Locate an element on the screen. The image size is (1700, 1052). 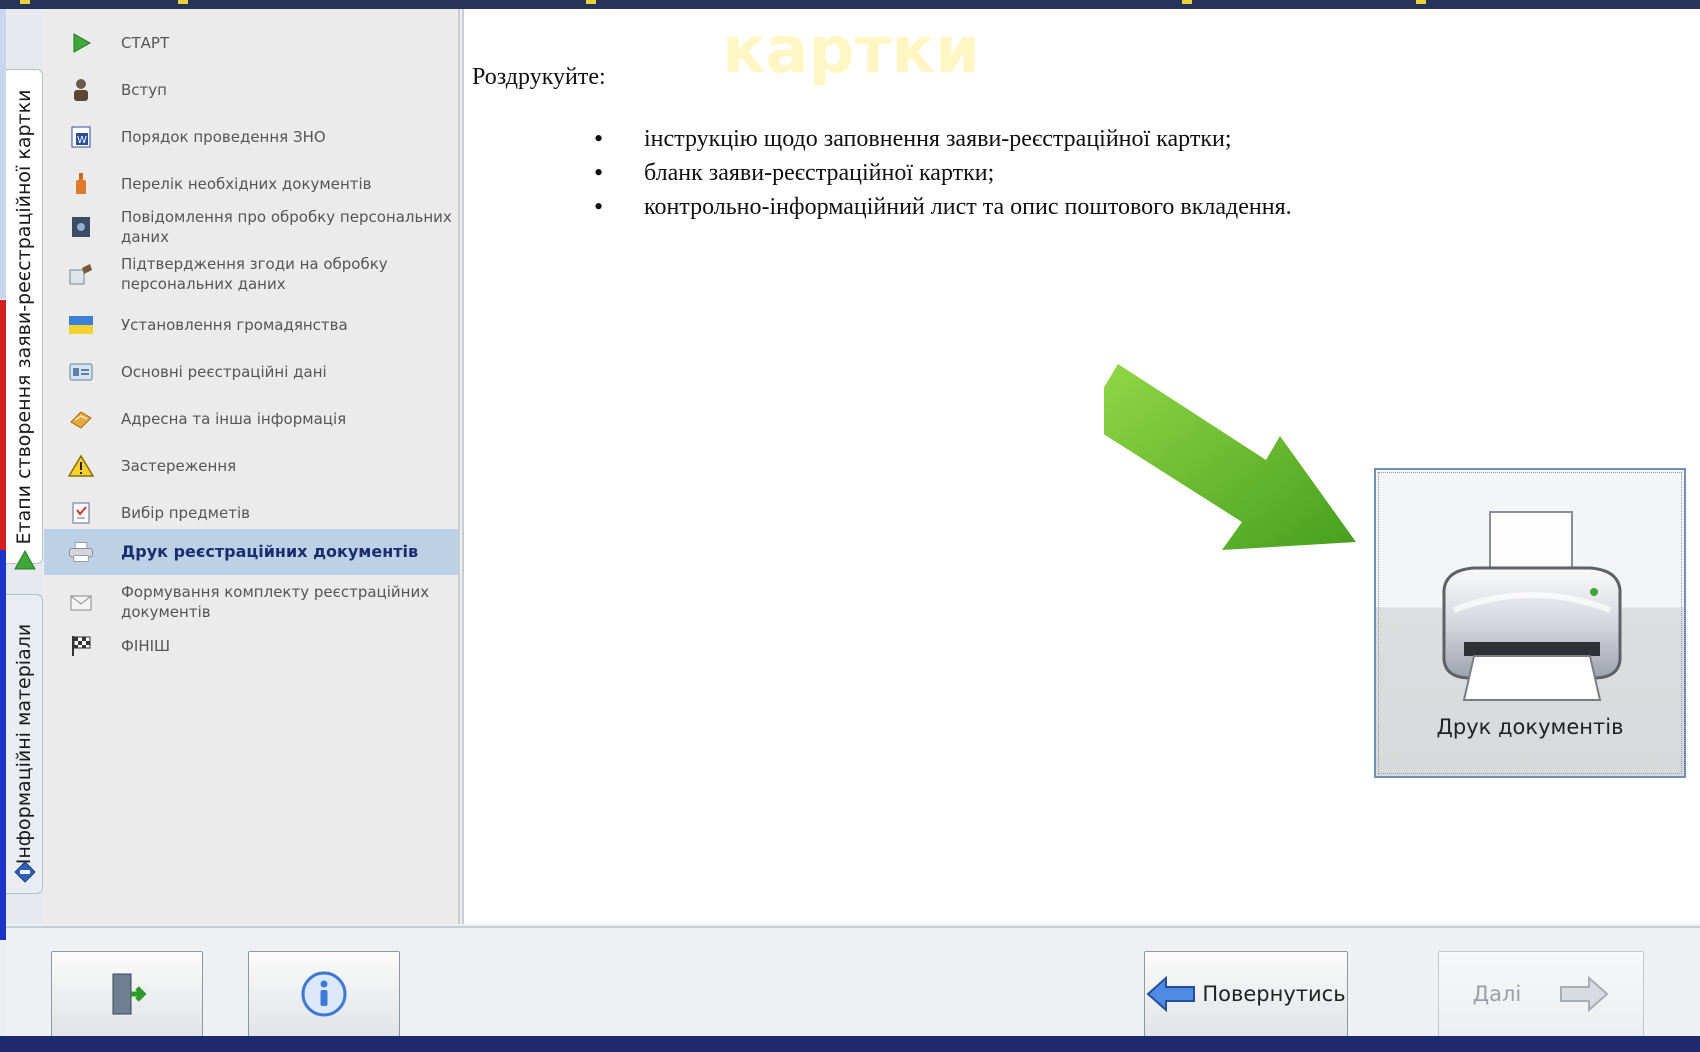
sidebar-item-label: Установлення громадянства is located at coordinates (234, 325).